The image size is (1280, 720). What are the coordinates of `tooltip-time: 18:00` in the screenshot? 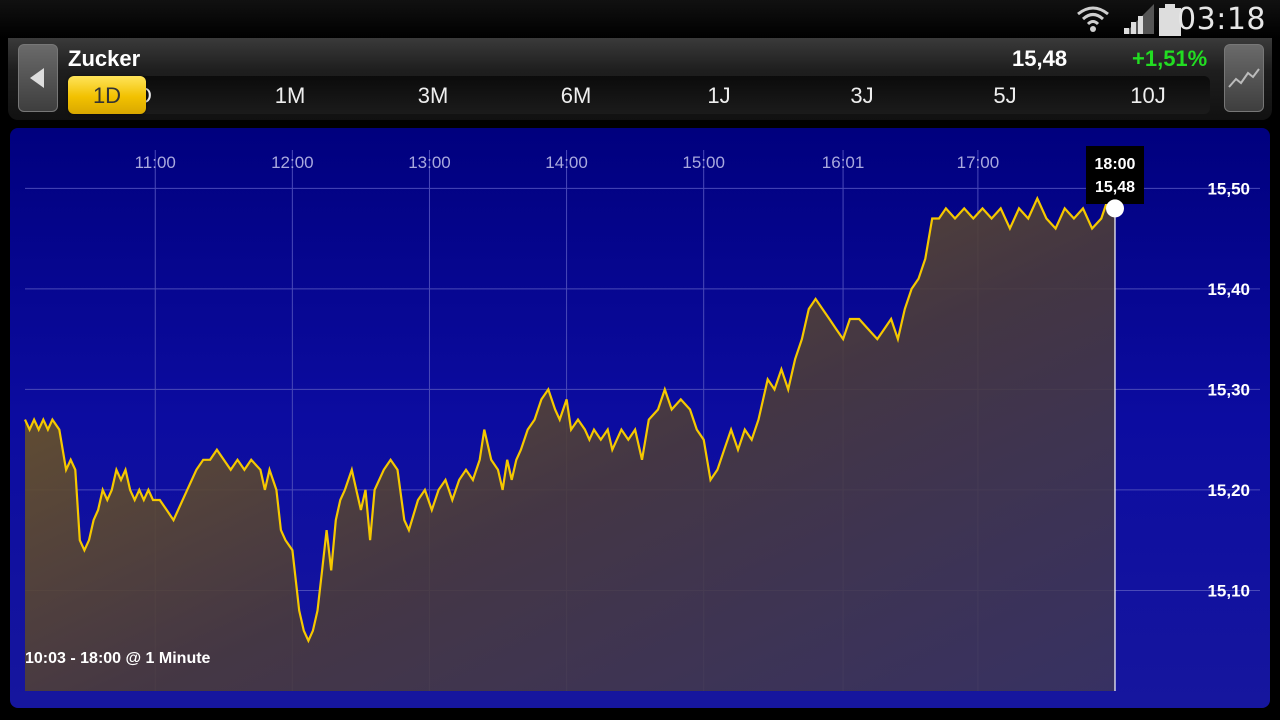 It's located at (1115, 164).